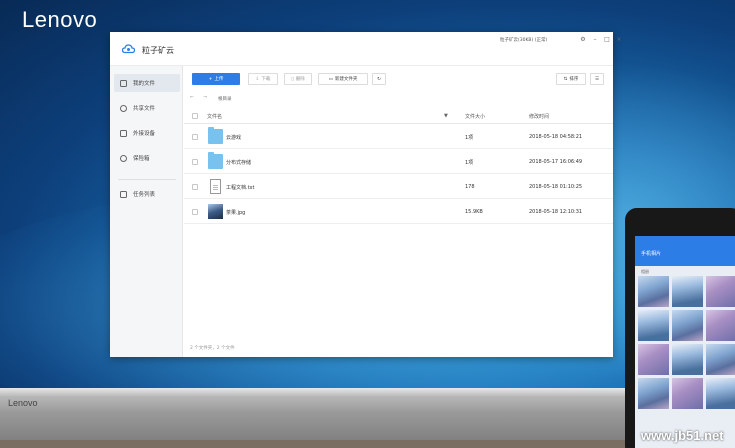  I want to click on file-icon, so click(123, 83).